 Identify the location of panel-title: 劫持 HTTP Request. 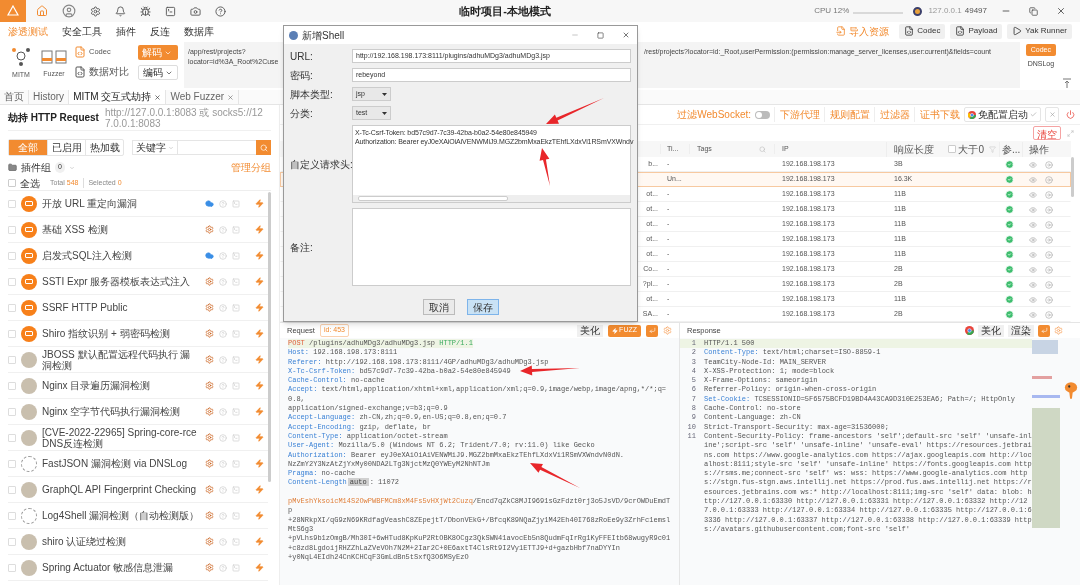
(53, 118).